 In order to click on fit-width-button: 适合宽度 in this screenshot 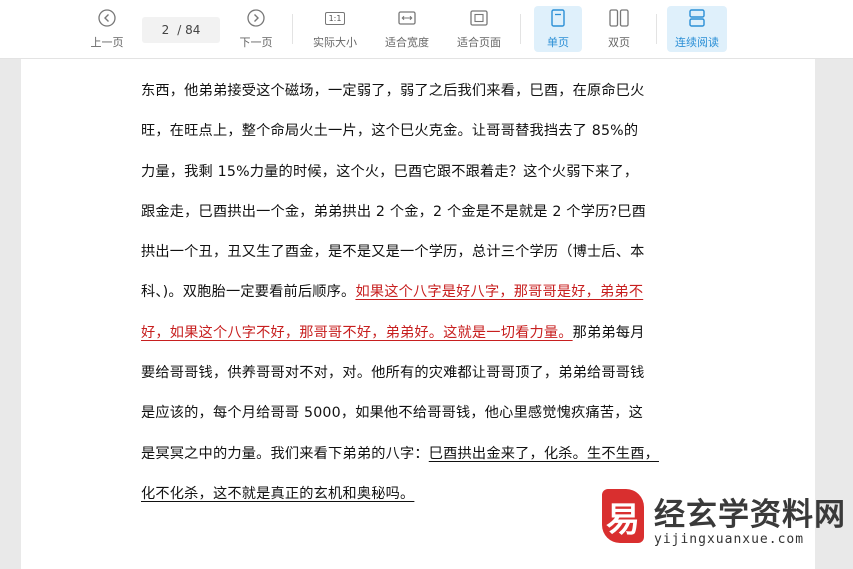, I will do `click(407, 29)`.